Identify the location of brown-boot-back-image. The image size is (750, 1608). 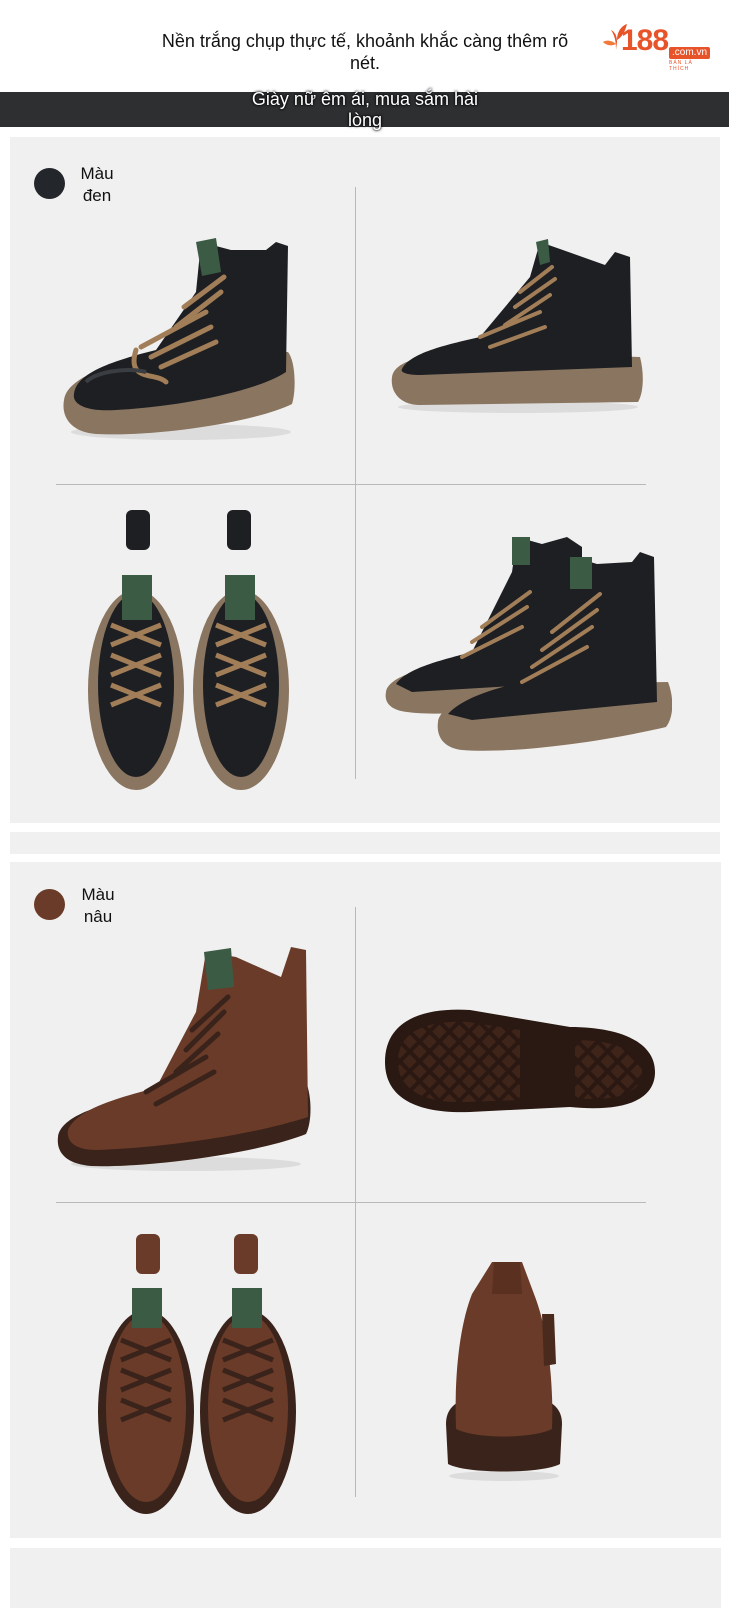
(505, 1369).